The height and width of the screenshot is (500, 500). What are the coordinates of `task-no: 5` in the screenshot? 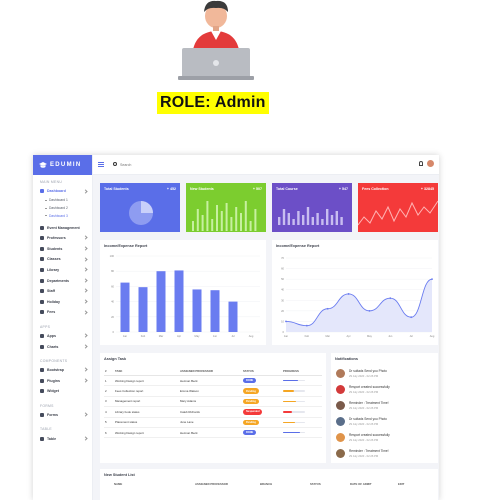 It's located at (109, 422).